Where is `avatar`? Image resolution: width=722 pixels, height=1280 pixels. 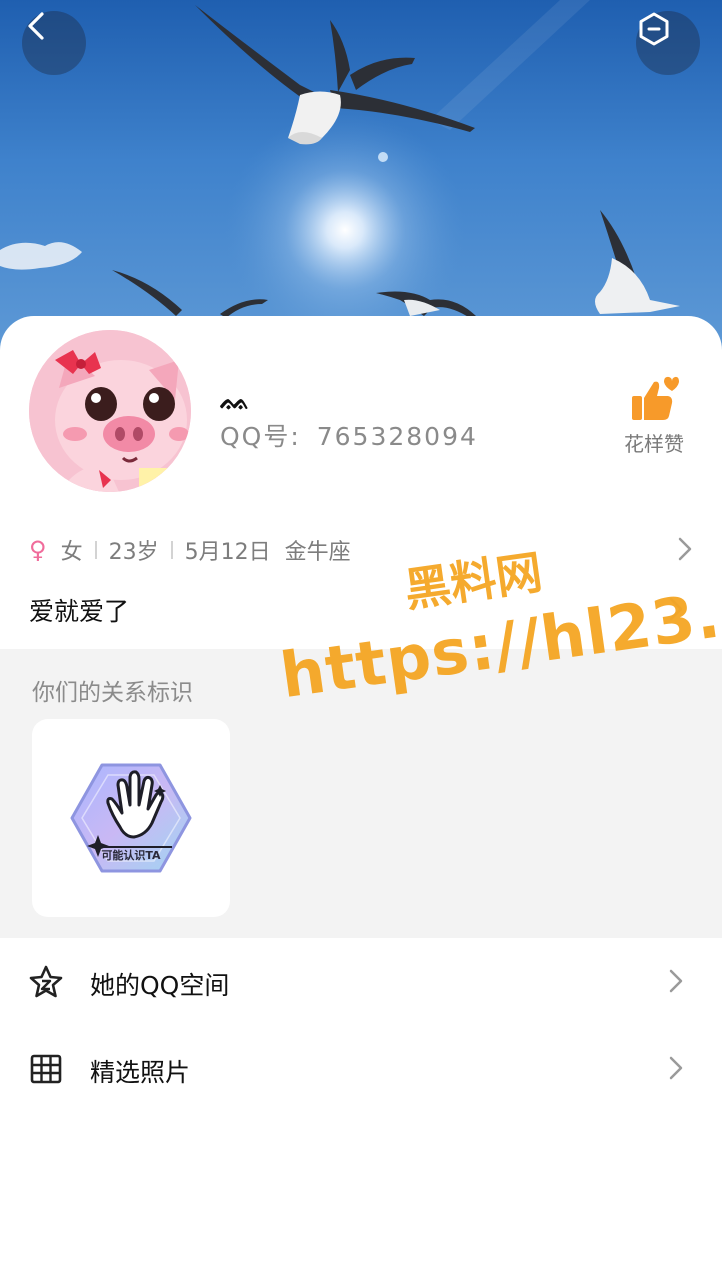
avatar is located at coordinates (110, 411).